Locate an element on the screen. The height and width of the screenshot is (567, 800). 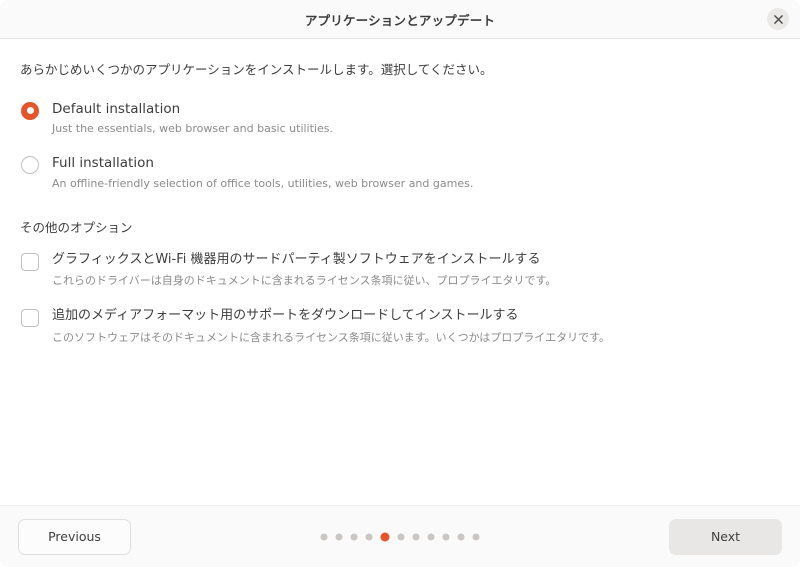
previous-button: Previous is located at coordinates (74, 536).